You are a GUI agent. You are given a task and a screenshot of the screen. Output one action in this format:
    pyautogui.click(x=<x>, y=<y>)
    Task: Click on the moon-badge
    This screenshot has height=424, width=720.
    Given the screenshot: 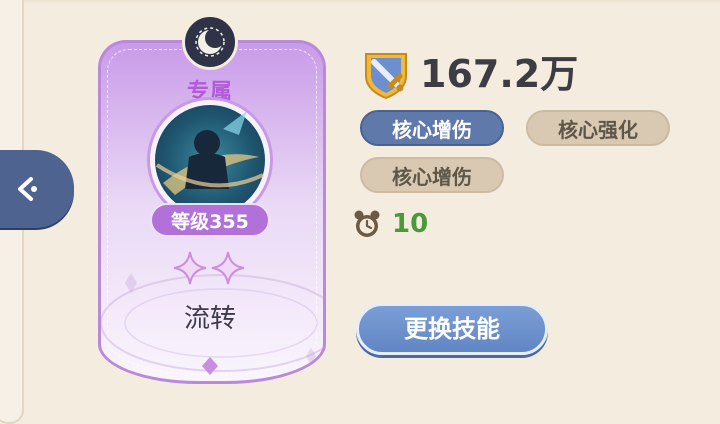 What is the action you would take?
    pyautogui.click(x=210, y=42)
    